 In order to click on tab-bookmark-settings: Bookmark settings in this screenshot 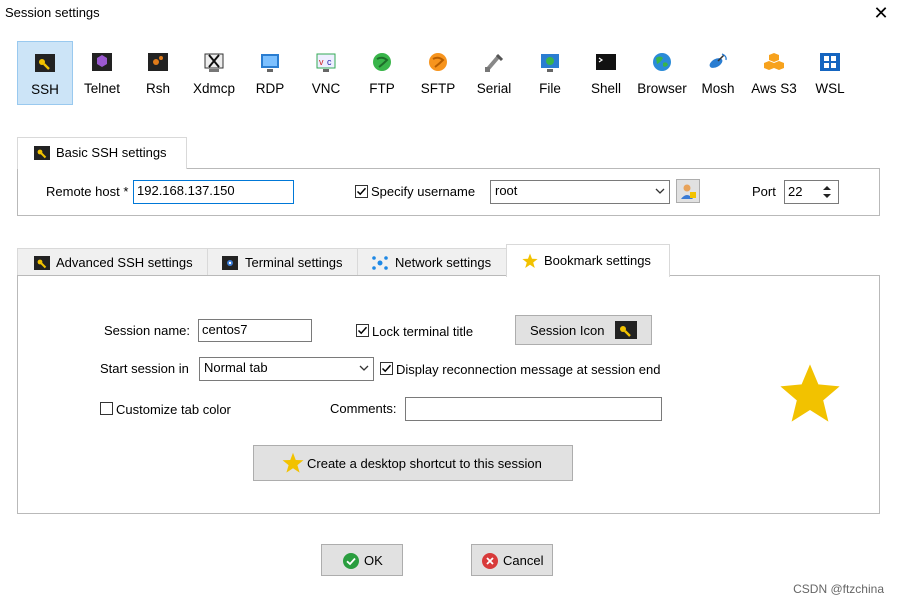, I will do `click(588, 260)`.